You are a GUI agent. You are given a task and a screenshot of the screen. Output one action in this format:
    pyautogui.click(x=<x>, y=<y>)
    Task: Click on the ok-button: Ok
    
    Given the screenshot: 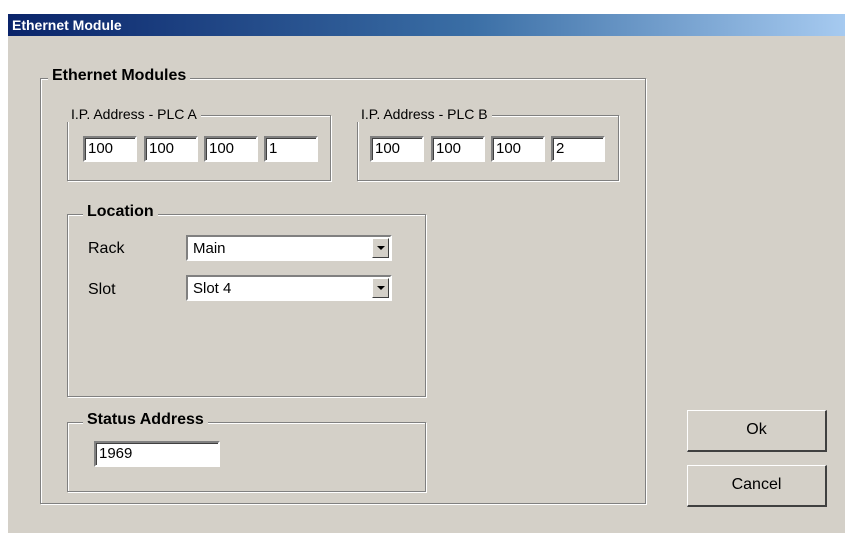 What is the action you would take?
    pyautogui.click(x=757, y=431)
    